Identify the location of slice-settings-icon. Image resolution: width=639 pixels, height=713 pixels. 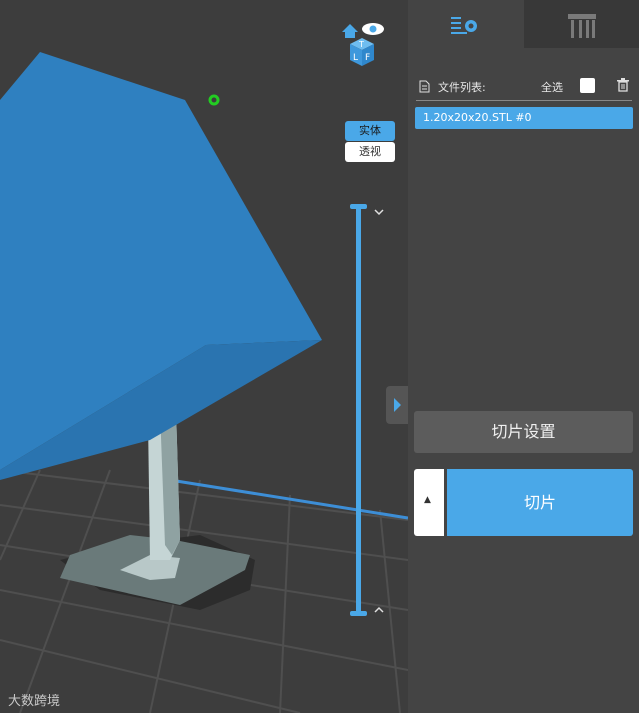
(464, 25).